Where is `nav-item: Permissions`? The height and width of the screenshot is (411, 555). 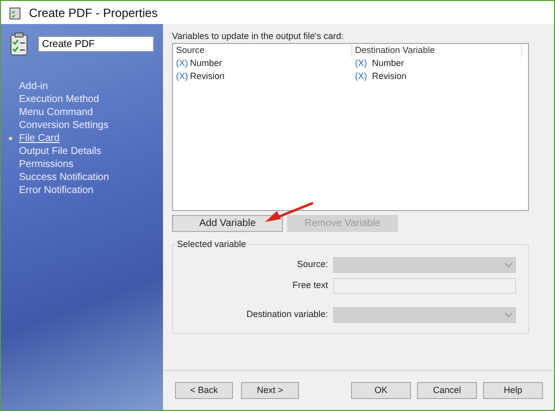
nav-item: Permissions is located at coordinates (46, 164).